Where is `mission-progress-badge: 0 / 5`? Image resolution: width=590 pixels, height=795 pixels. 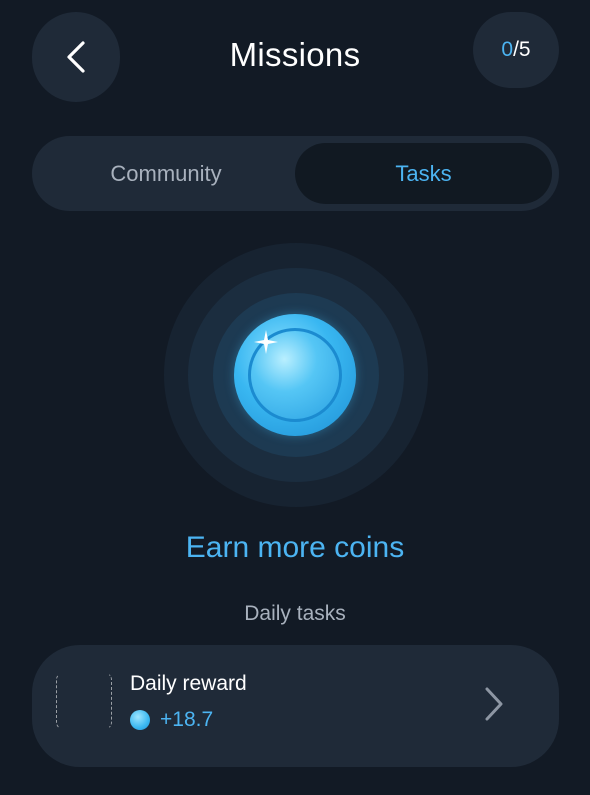 mission-progress-badge: 0 / 5 is located at coordinates (516, 50).